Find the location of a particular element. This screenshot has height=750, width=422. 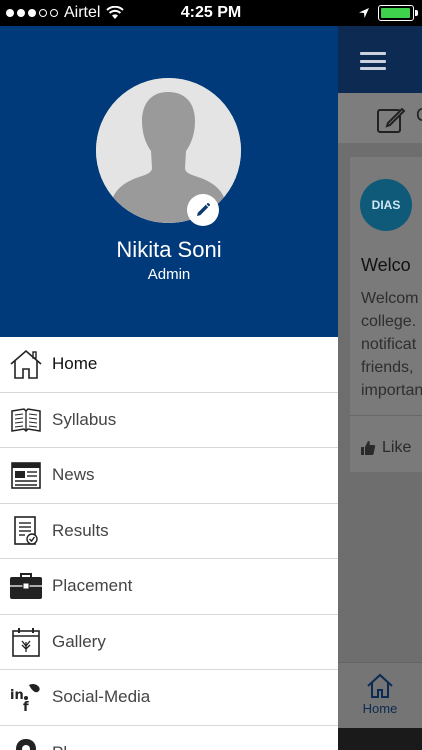

menu-item-label: Placement is located at coordinates (92, 586).